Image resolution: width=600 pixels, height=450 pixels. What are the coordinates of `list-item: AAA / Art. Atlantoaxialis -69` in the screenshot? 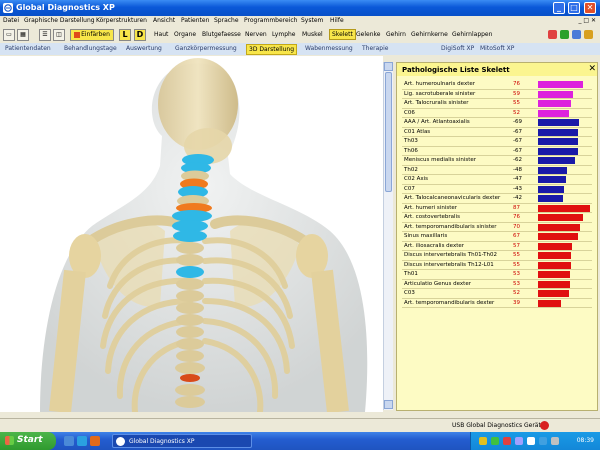 It's located at (497, 123).